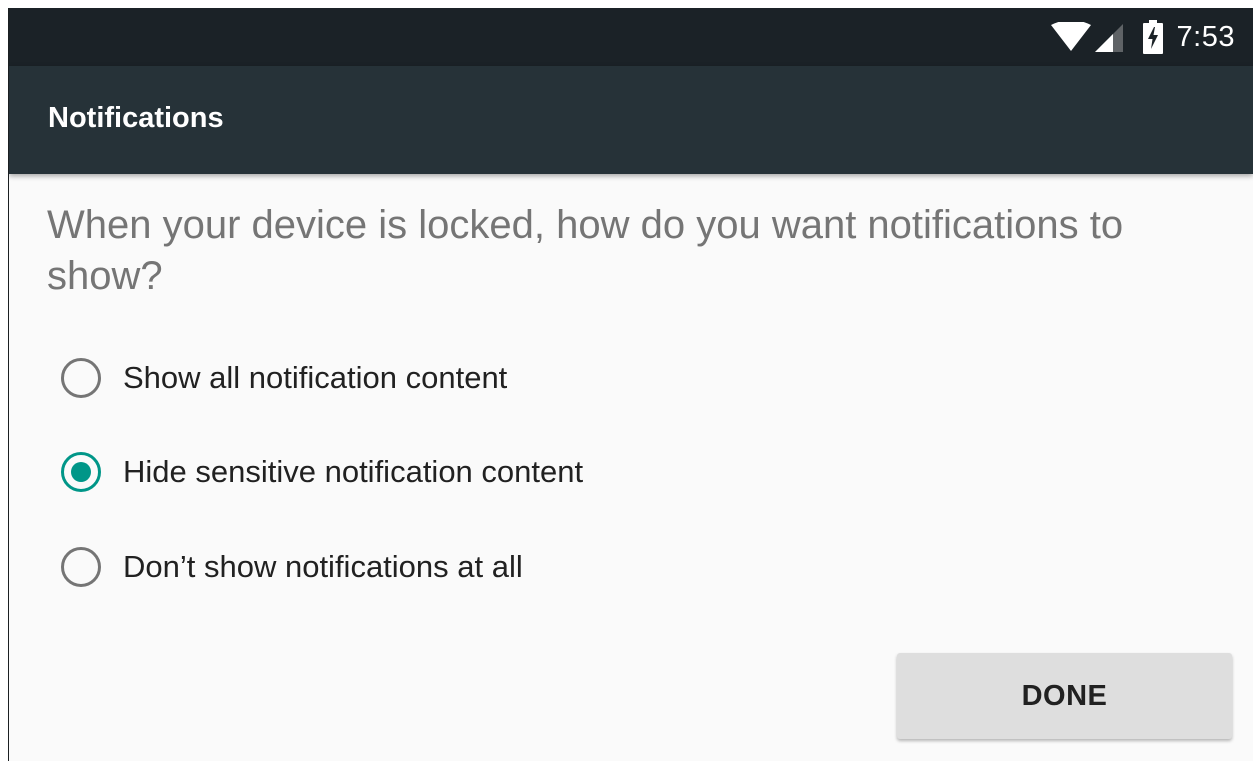  What do you see at coordinates (631, 37) in the screenshot?
I see `status-bar: 7:53` at bounding box center [631, 37].